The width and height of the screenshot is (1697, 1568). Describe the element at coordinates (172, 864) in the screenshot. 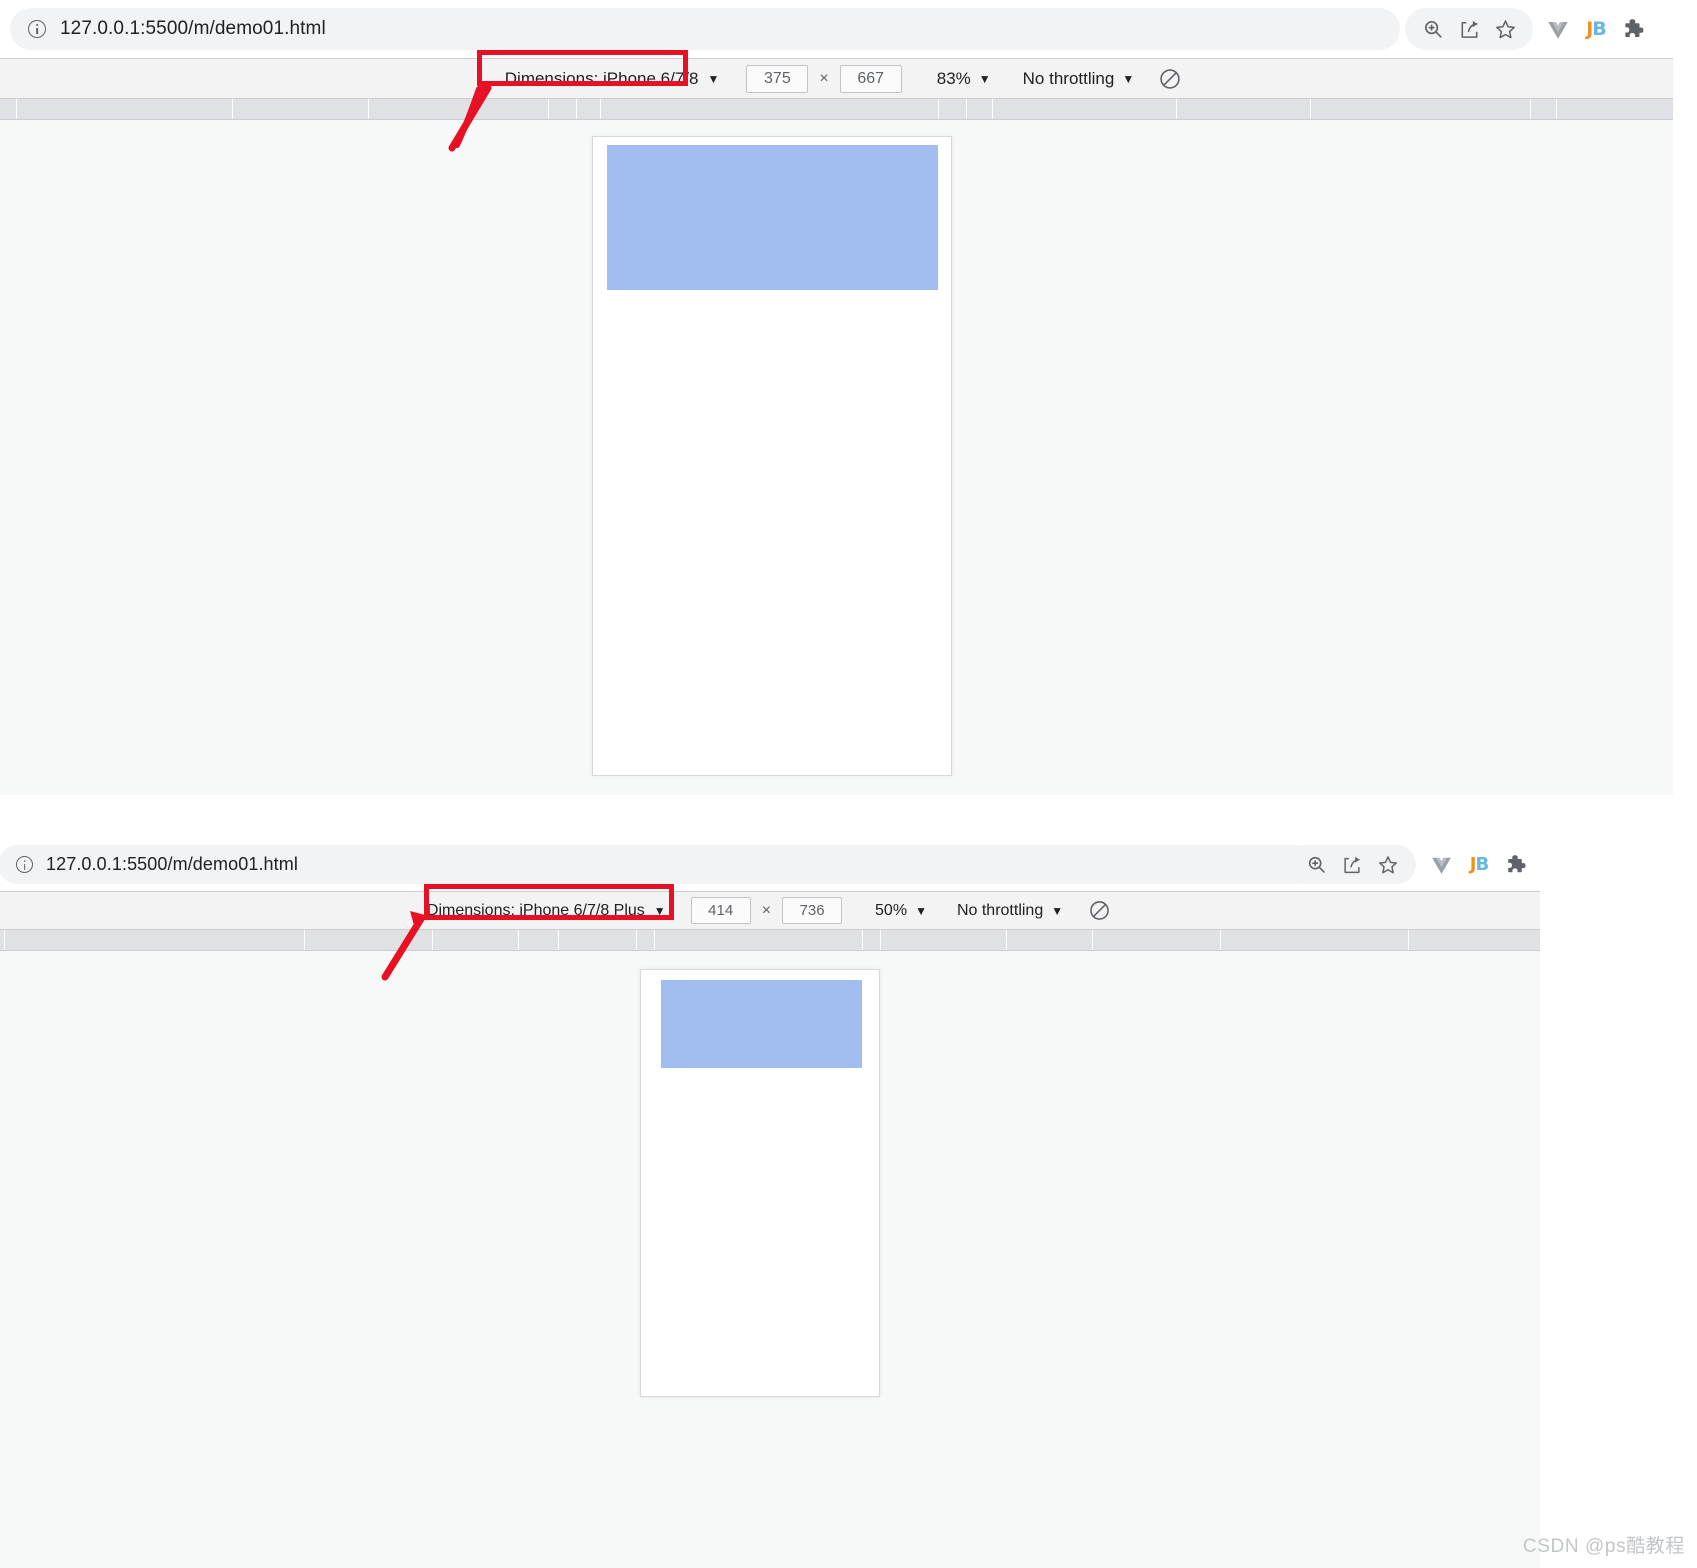

I see `url-text-bottom: 127.0.0.1:5500/m/demo01.html` at that location.